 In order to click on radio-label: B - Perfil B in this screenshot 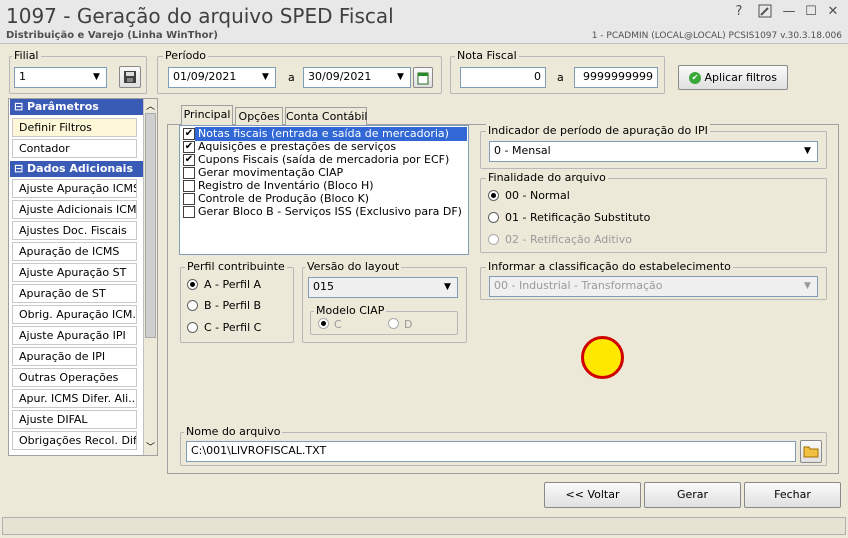, I will do `click(232, 305)`.